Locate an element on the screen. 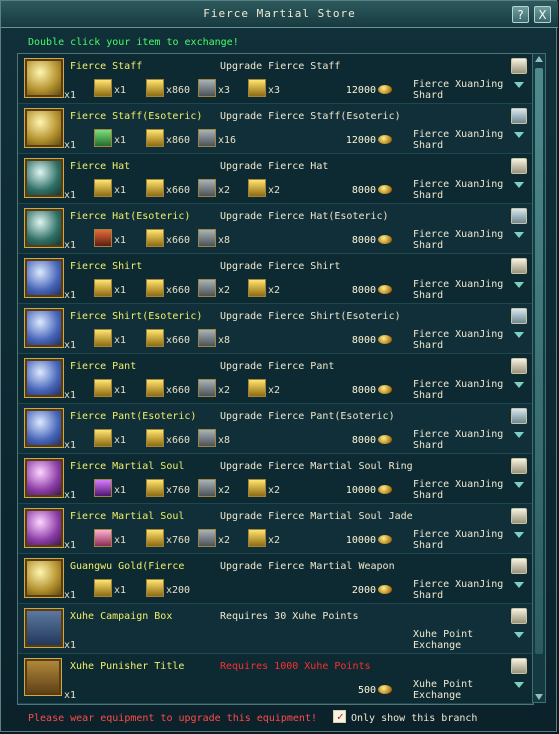 The image size is (559, 734). close-button: X is located at coordinates (542, 14).